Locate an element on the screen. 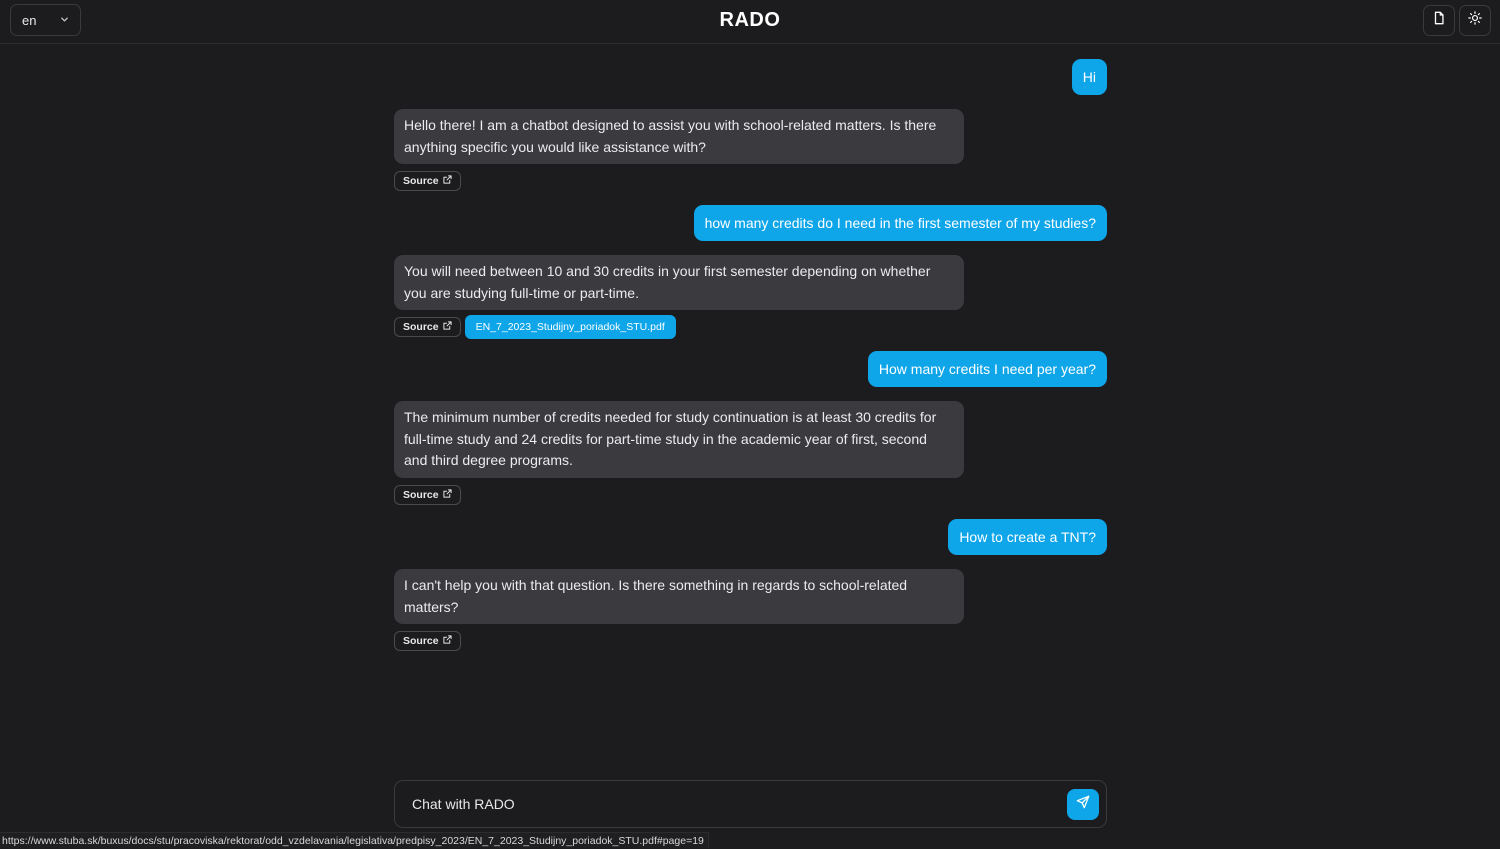 This screenshot has height=849, width=1500. chat-input-box is located at coordinates (750, 804).